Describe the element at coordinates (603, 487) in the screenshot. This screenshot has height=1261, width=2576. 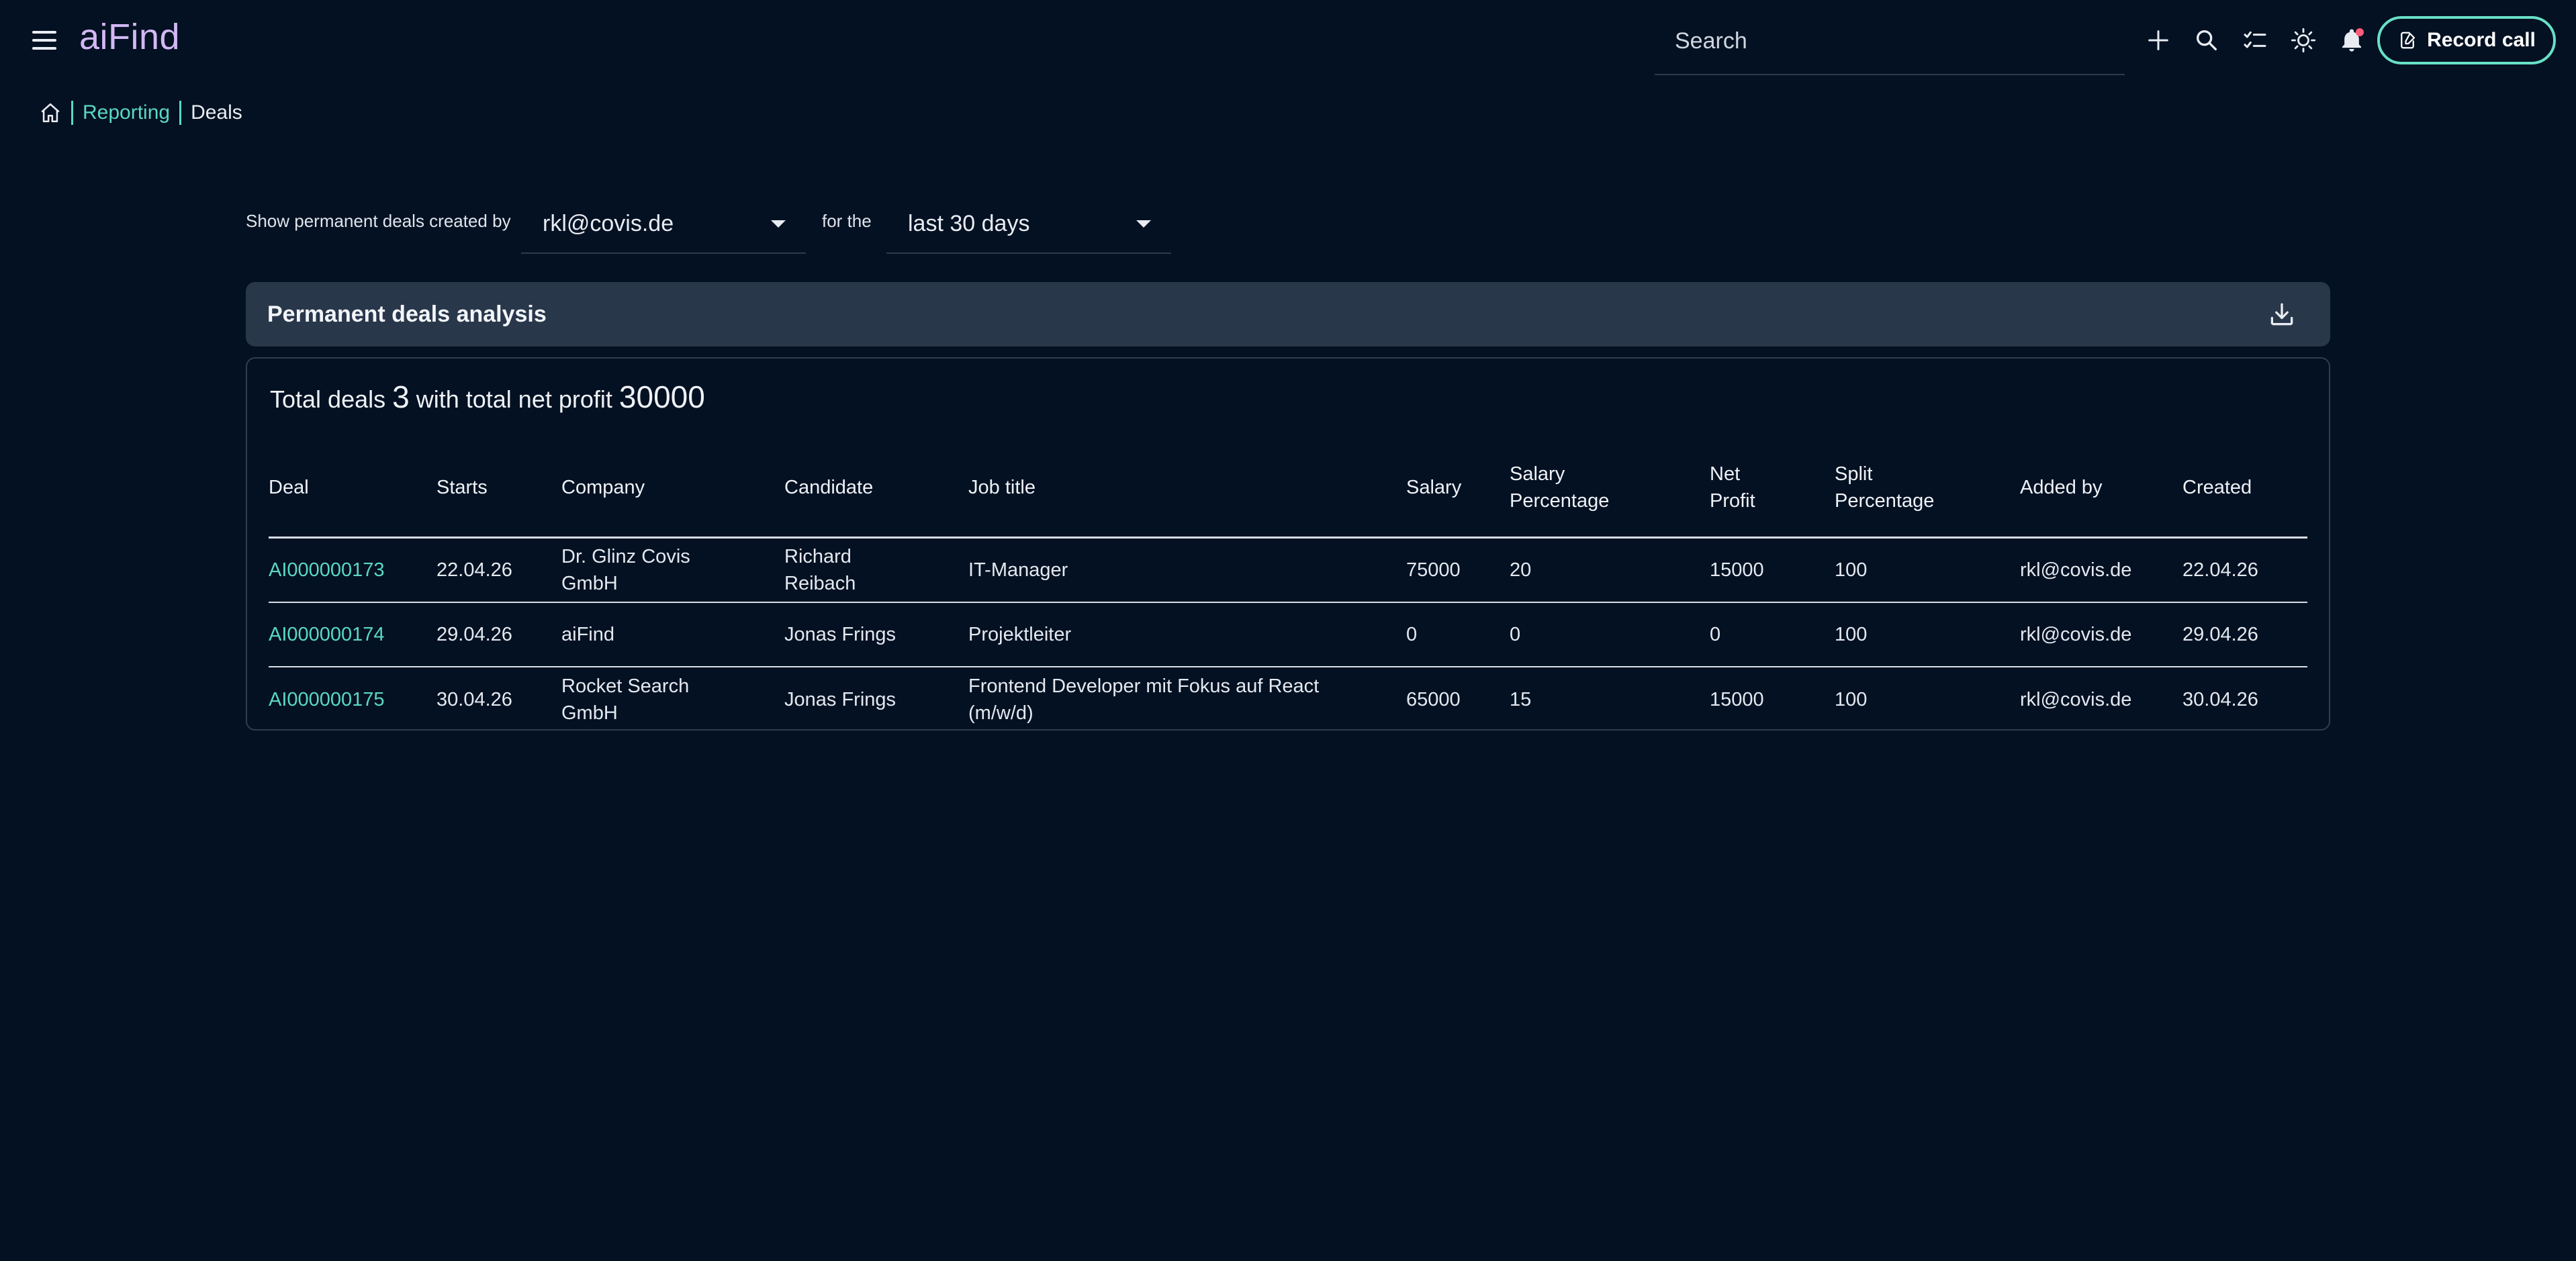
I see `cell-line: Company` at that location.